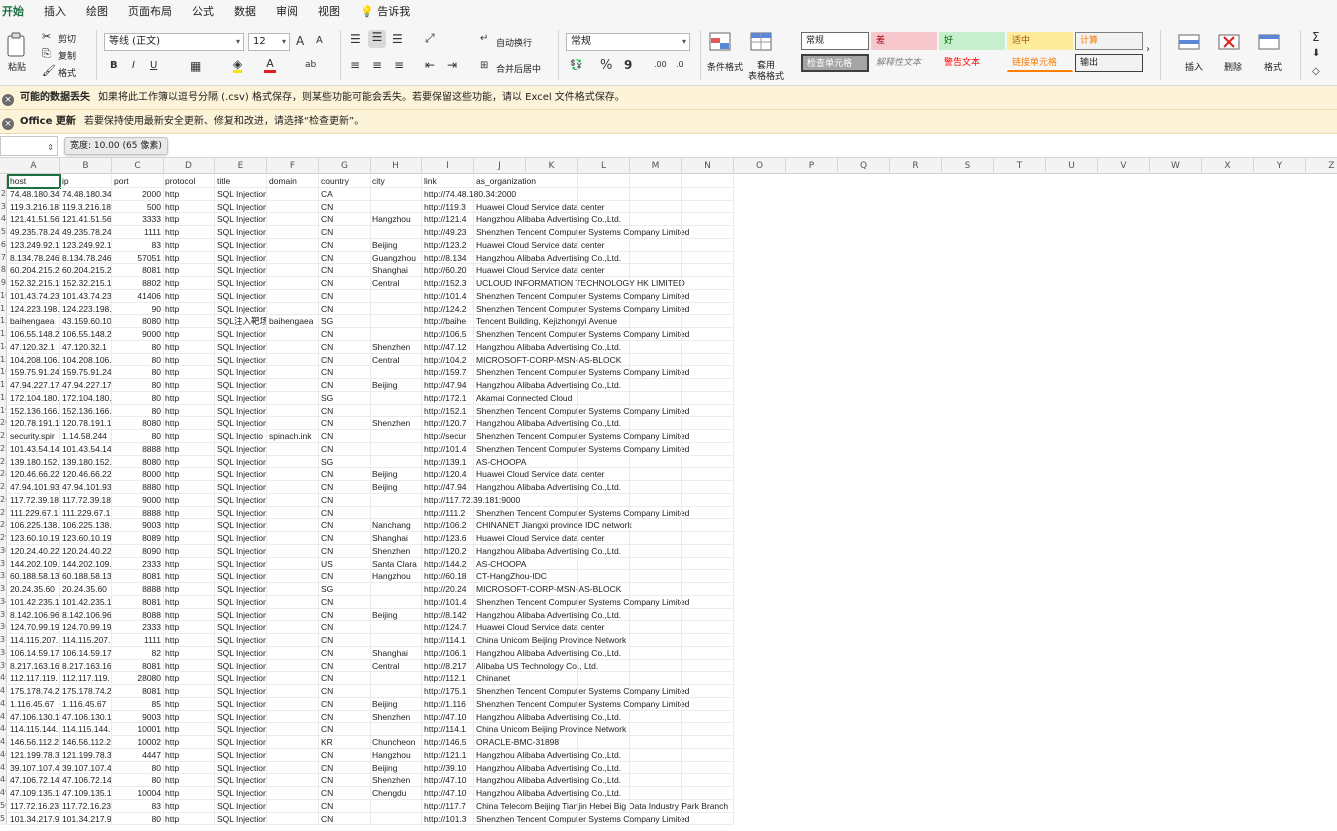 This screenshot has width=1337, height=831. I want to click on cell: 121.199.78.3, so click(86, 755).